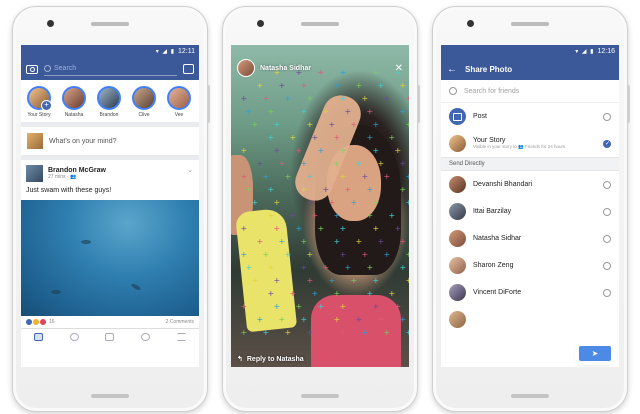 The width and height of the screenshot is (640, 414). What do you see at coordinates (530, 91) in the screenshot?
I see `friend-search-input: Search for friends` at bounding box center [530, 91].